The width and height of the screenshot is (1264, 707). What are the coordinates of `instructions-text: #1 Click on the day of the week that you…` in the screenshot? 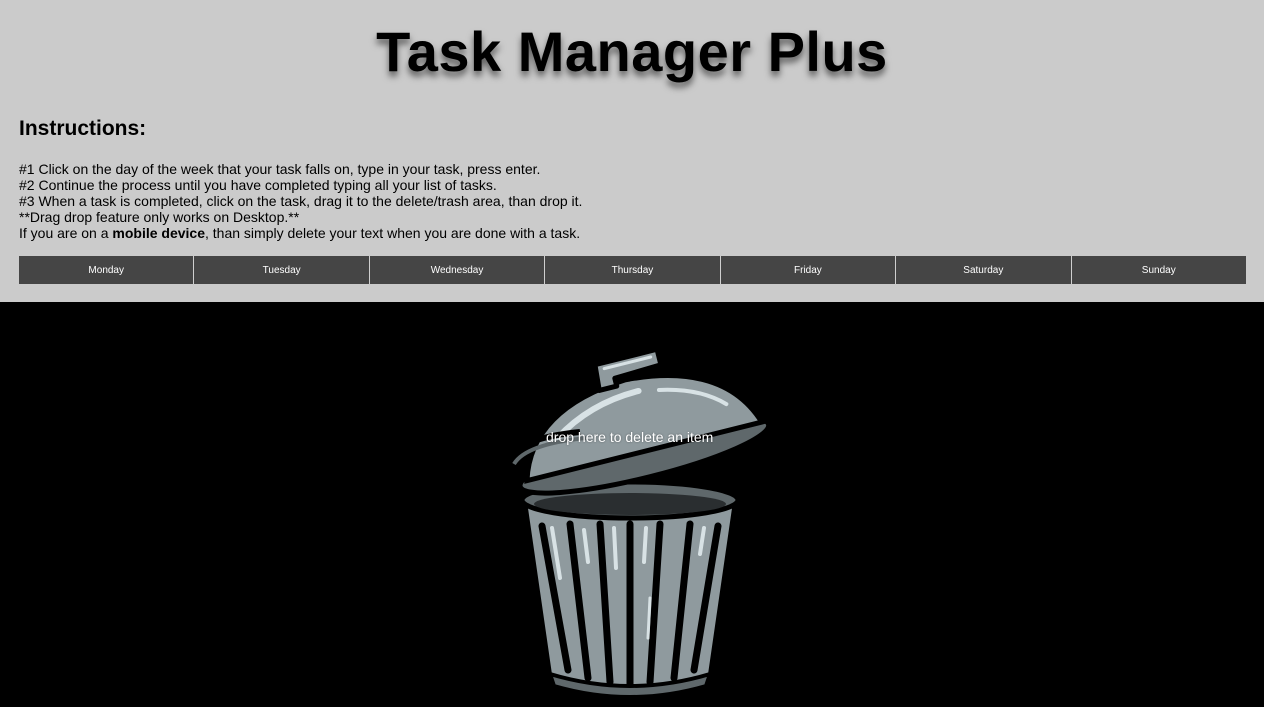 It's located at (300, 201).